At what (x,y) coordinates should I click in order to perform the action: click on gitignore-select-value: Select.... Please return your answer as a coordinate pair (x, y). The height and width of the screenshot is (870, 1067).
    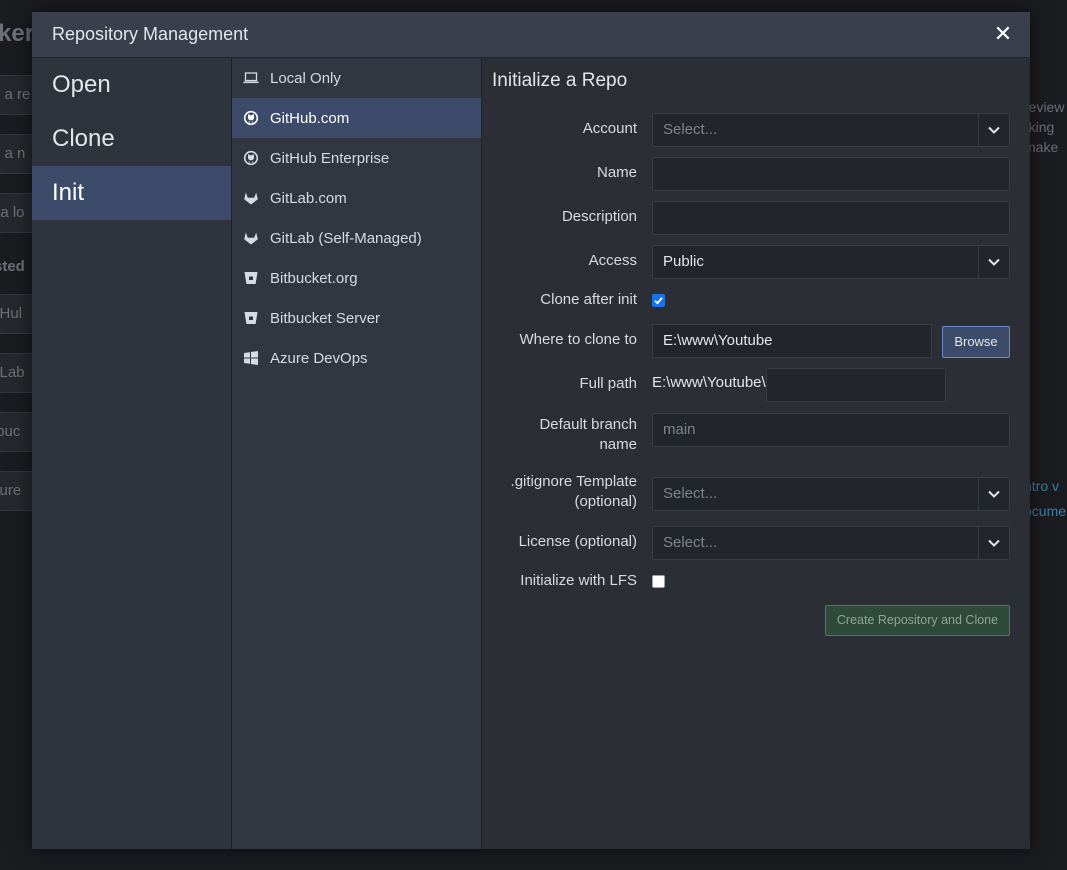
    Looking at the image, I should click on (690, 493).